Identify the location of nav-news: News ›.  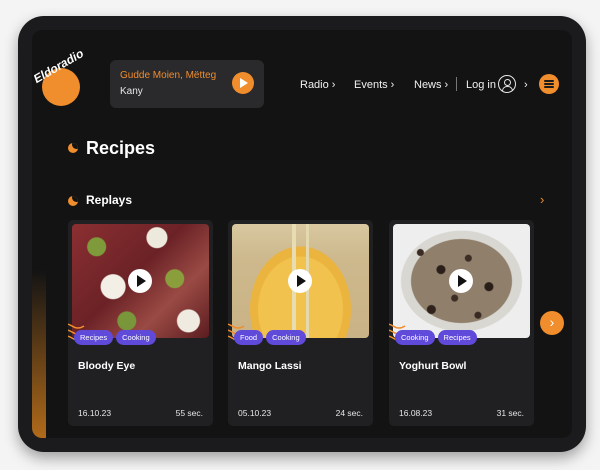
(431, 85).